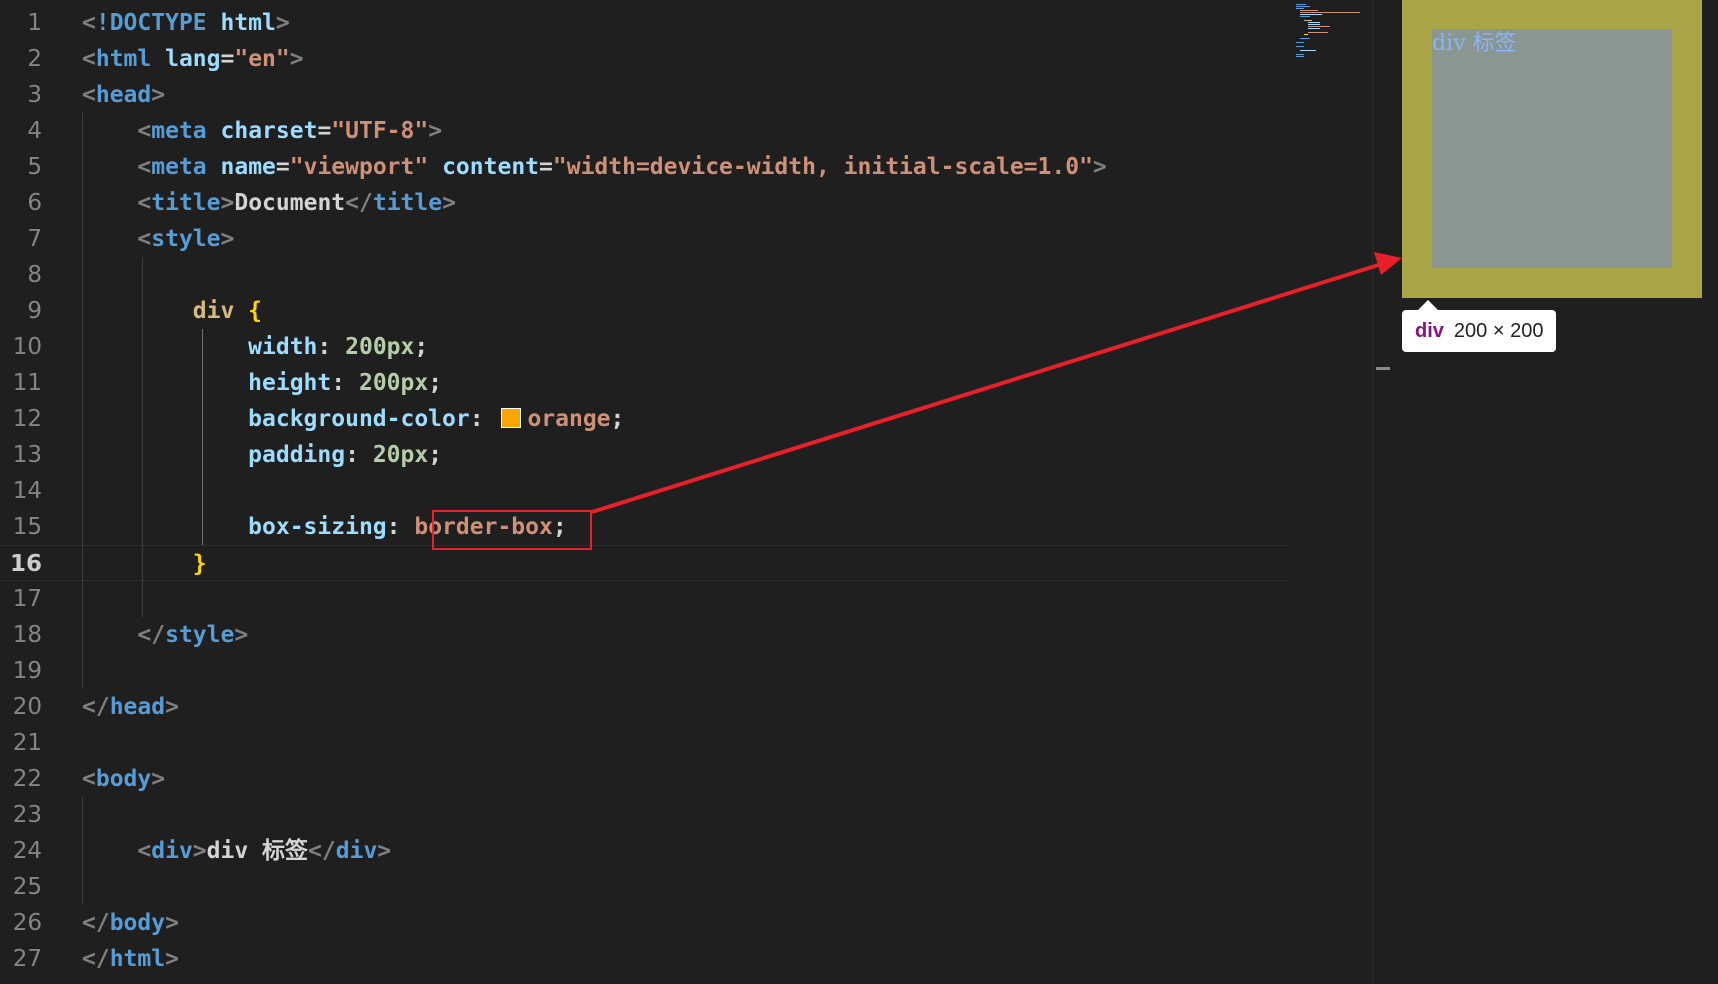 The height and width of the screenshot is (984, 1718). Describe the element at coordinates (324, 527) in the screenshot. I see `code-text: box-sizing: border-box;` at that location.